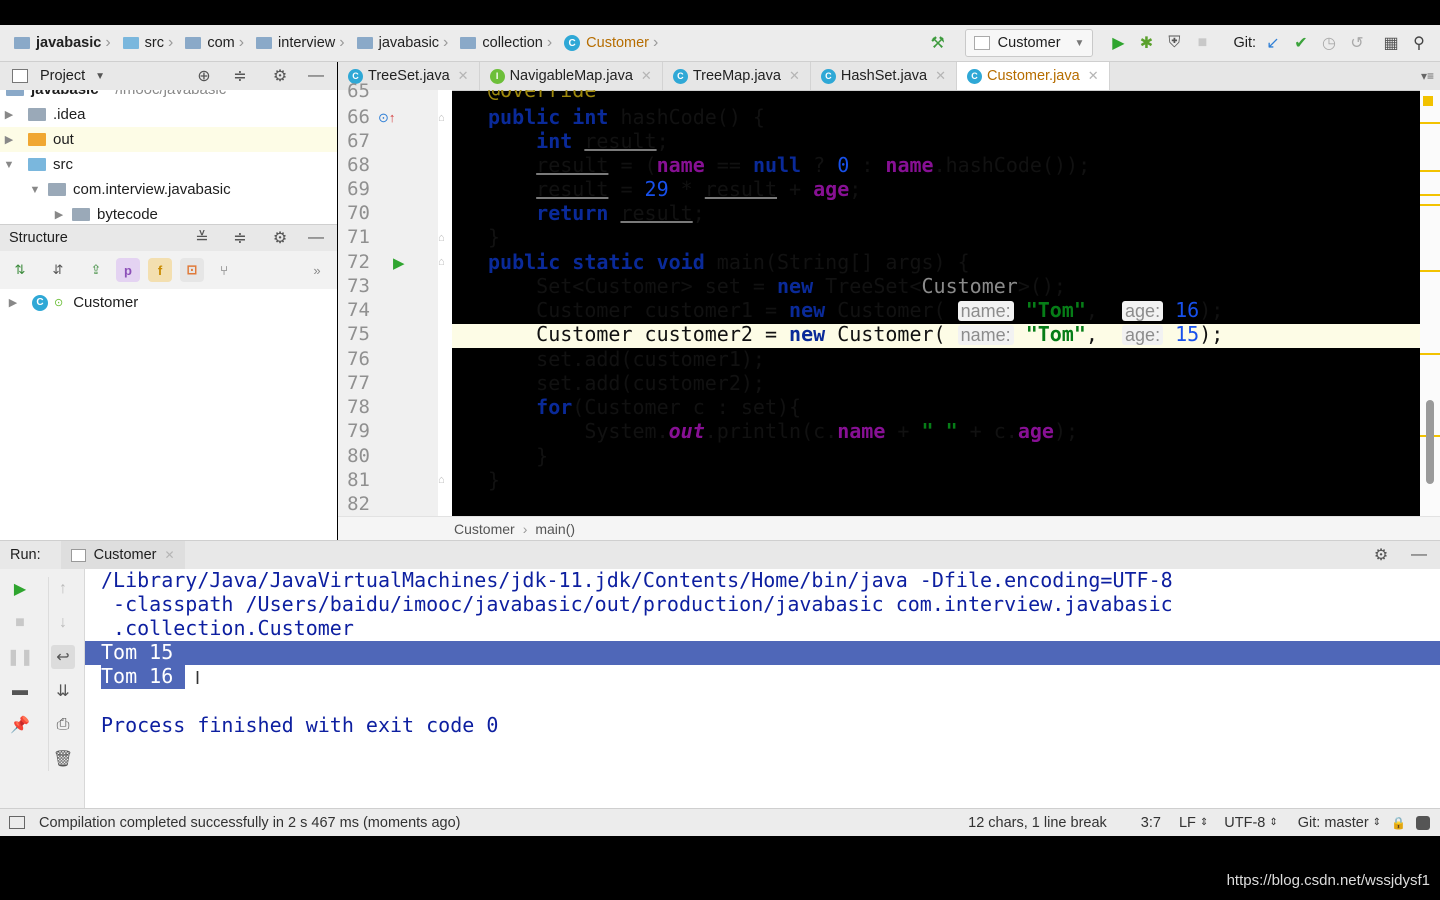  What do you see at coordinates (737, 76) in the screenshot?
I see `tab-treemap: C TreeMap.java ✕` at bounding box center [737, 76].